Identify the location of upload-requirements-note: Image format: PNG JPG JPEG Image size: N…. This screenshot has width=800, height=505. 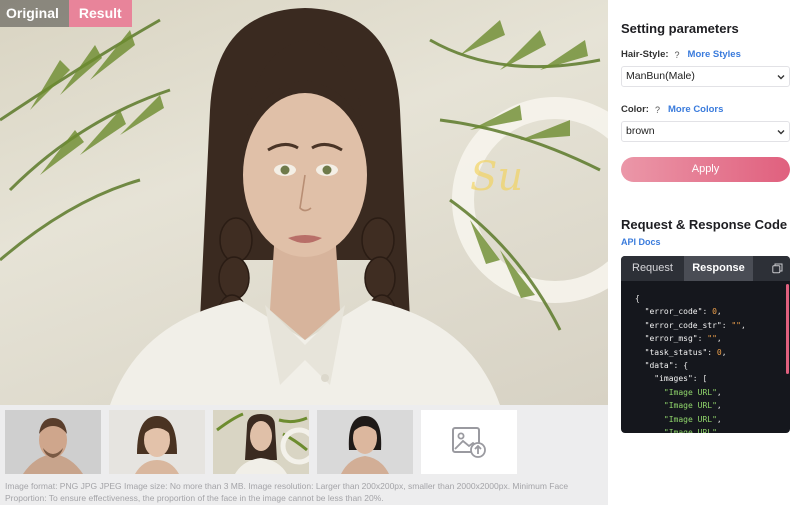
(287, 492).